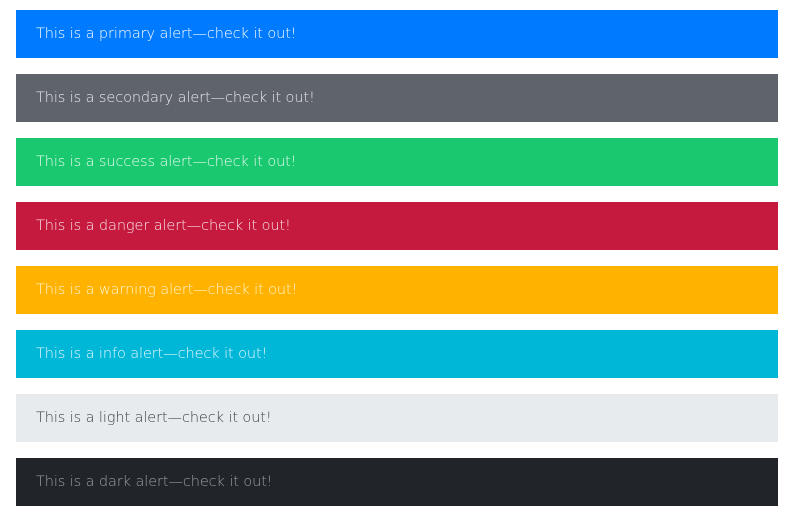 The image size is (796, 522). I want to click on alert-success: This is a success alert—check it out!, so click(397, 162).